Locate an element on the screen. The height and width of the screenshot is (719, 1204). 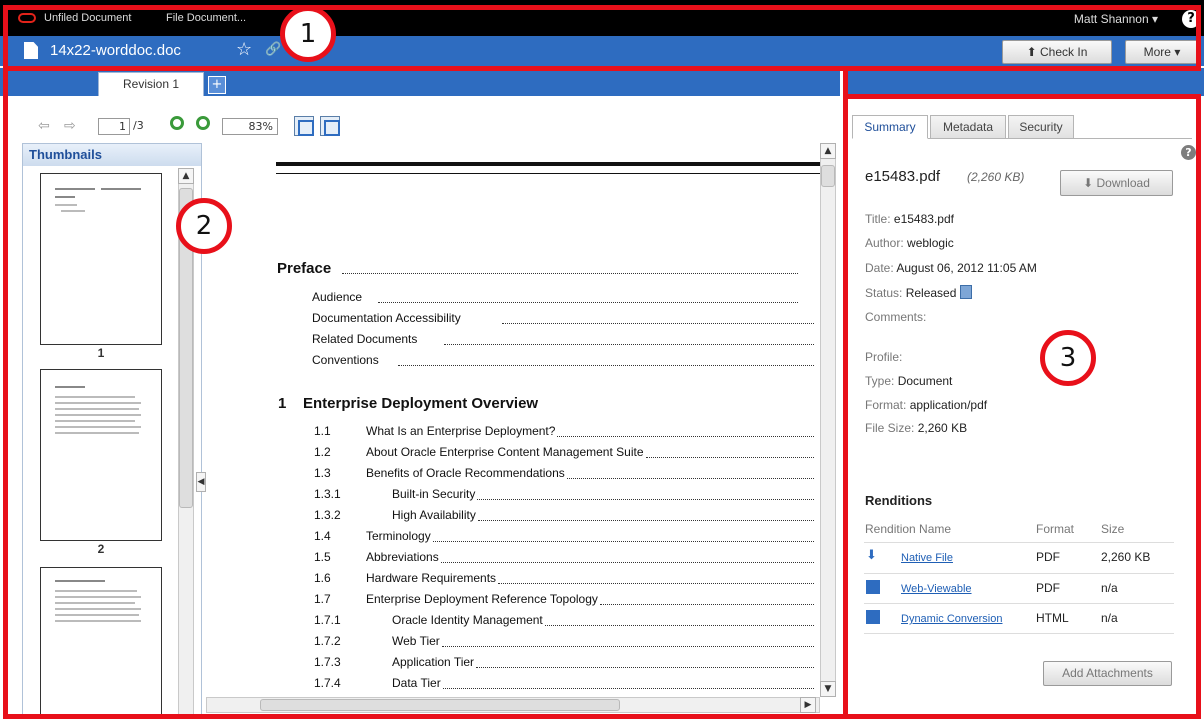
info-panel-header-strip is located at coordinates (1025, 82).